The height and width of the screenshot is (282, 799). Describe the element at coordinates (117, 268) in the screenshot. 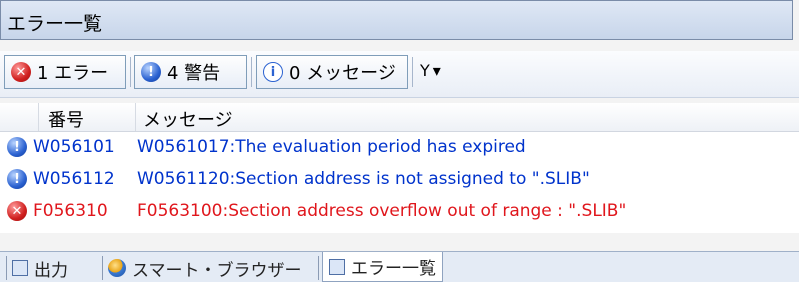

I see `smart-browser-icon` at that location.